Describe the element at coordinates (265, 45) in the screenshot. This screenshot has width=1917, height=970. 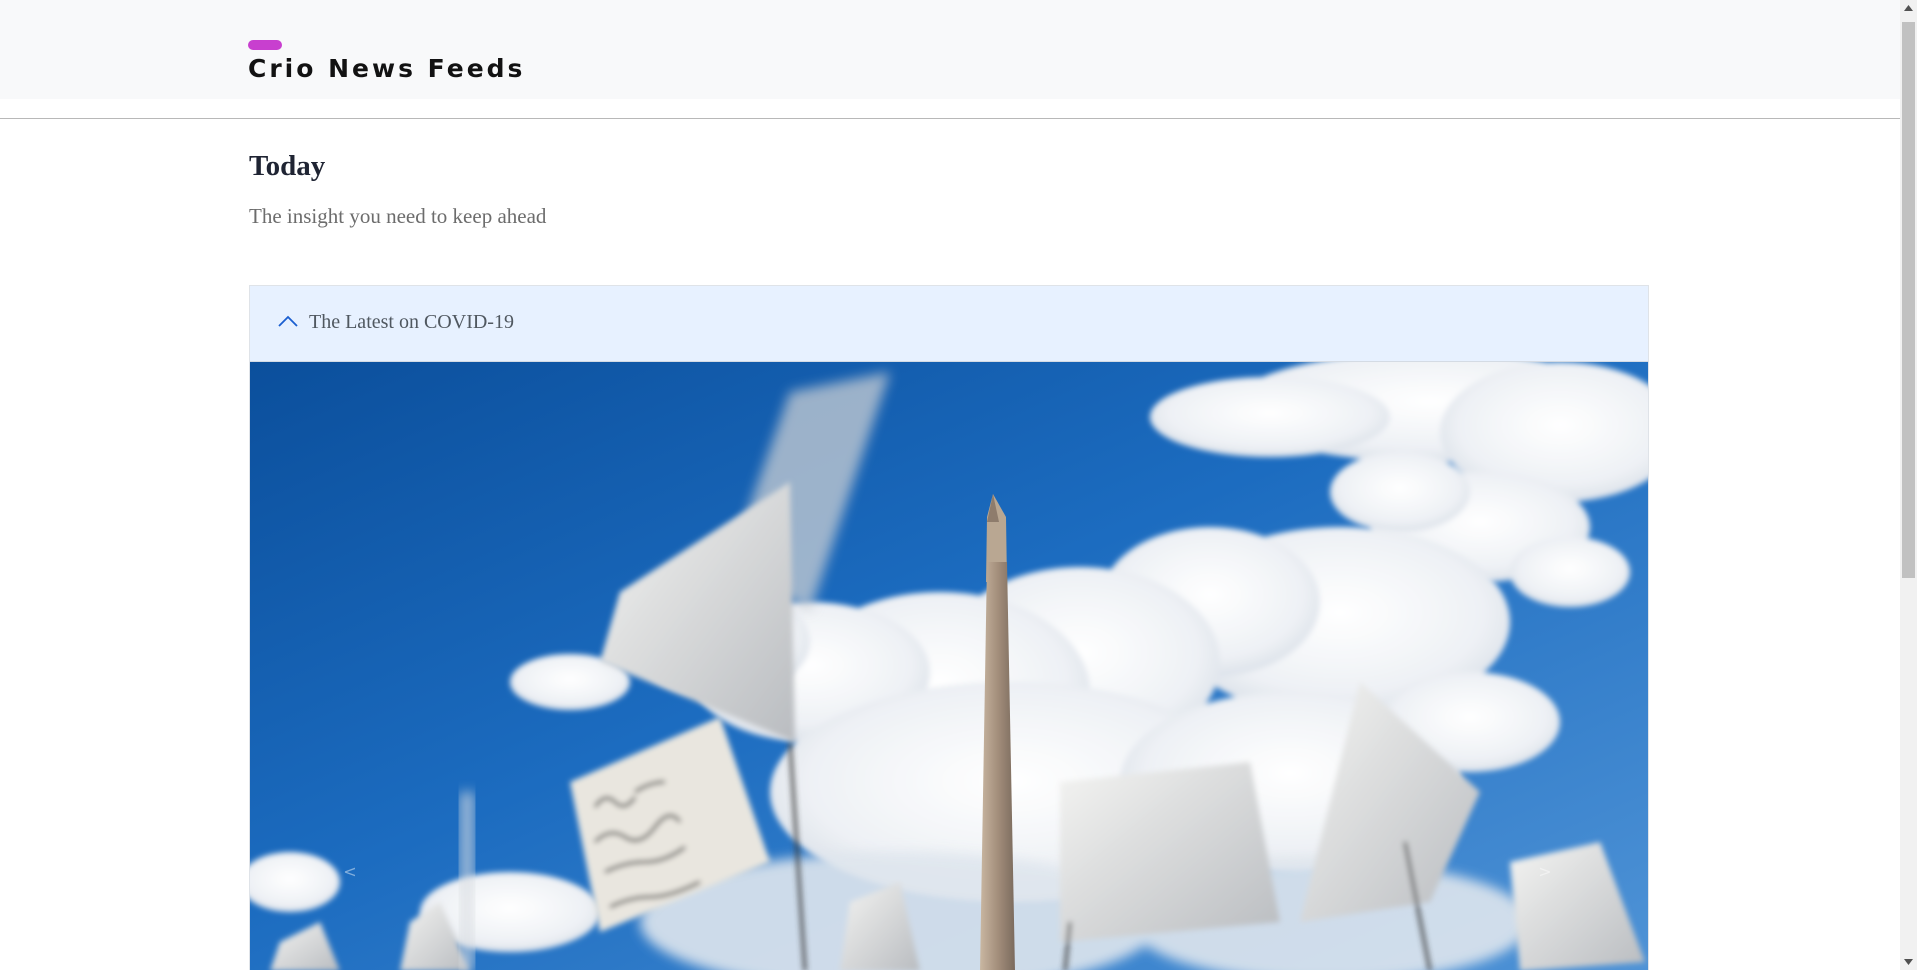
I see `brand-accent-bar` at that location.